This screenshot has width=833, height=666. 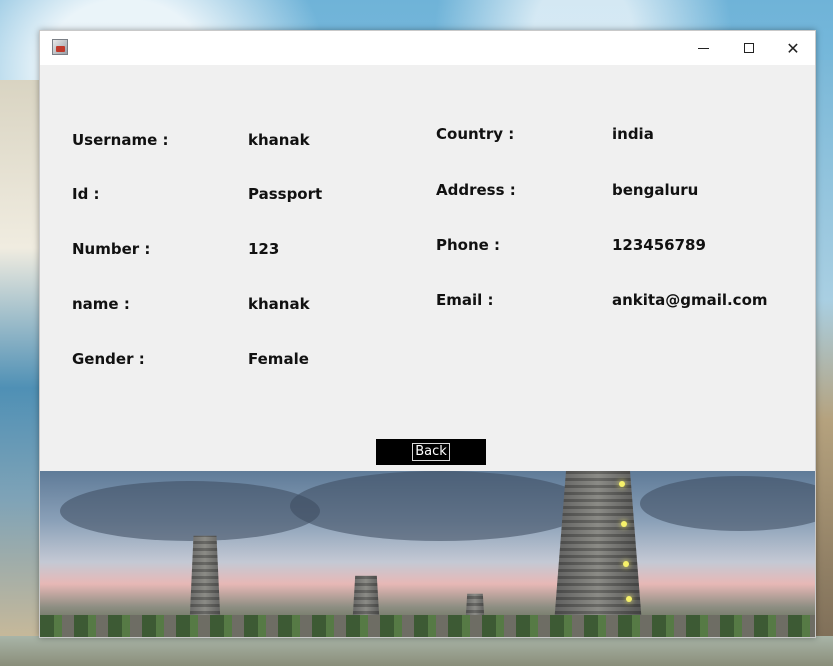 What do you see at coordinates (475, 134) in the screenshot?
I see `country-label: Country :` at bounding box center [475, 134].